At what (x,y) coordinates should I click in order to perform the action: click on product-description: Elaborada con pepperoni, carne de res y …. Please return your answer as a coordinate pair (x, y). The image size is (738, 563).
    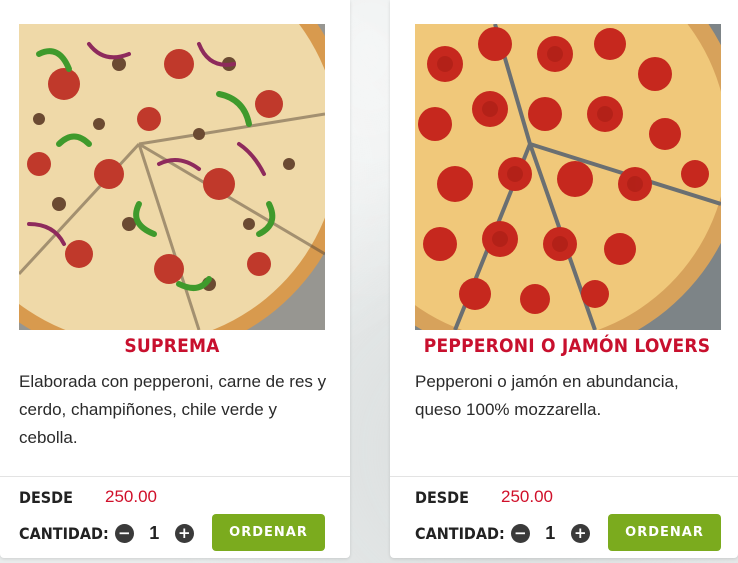
    Looking at the image, I should click on (173, 409).